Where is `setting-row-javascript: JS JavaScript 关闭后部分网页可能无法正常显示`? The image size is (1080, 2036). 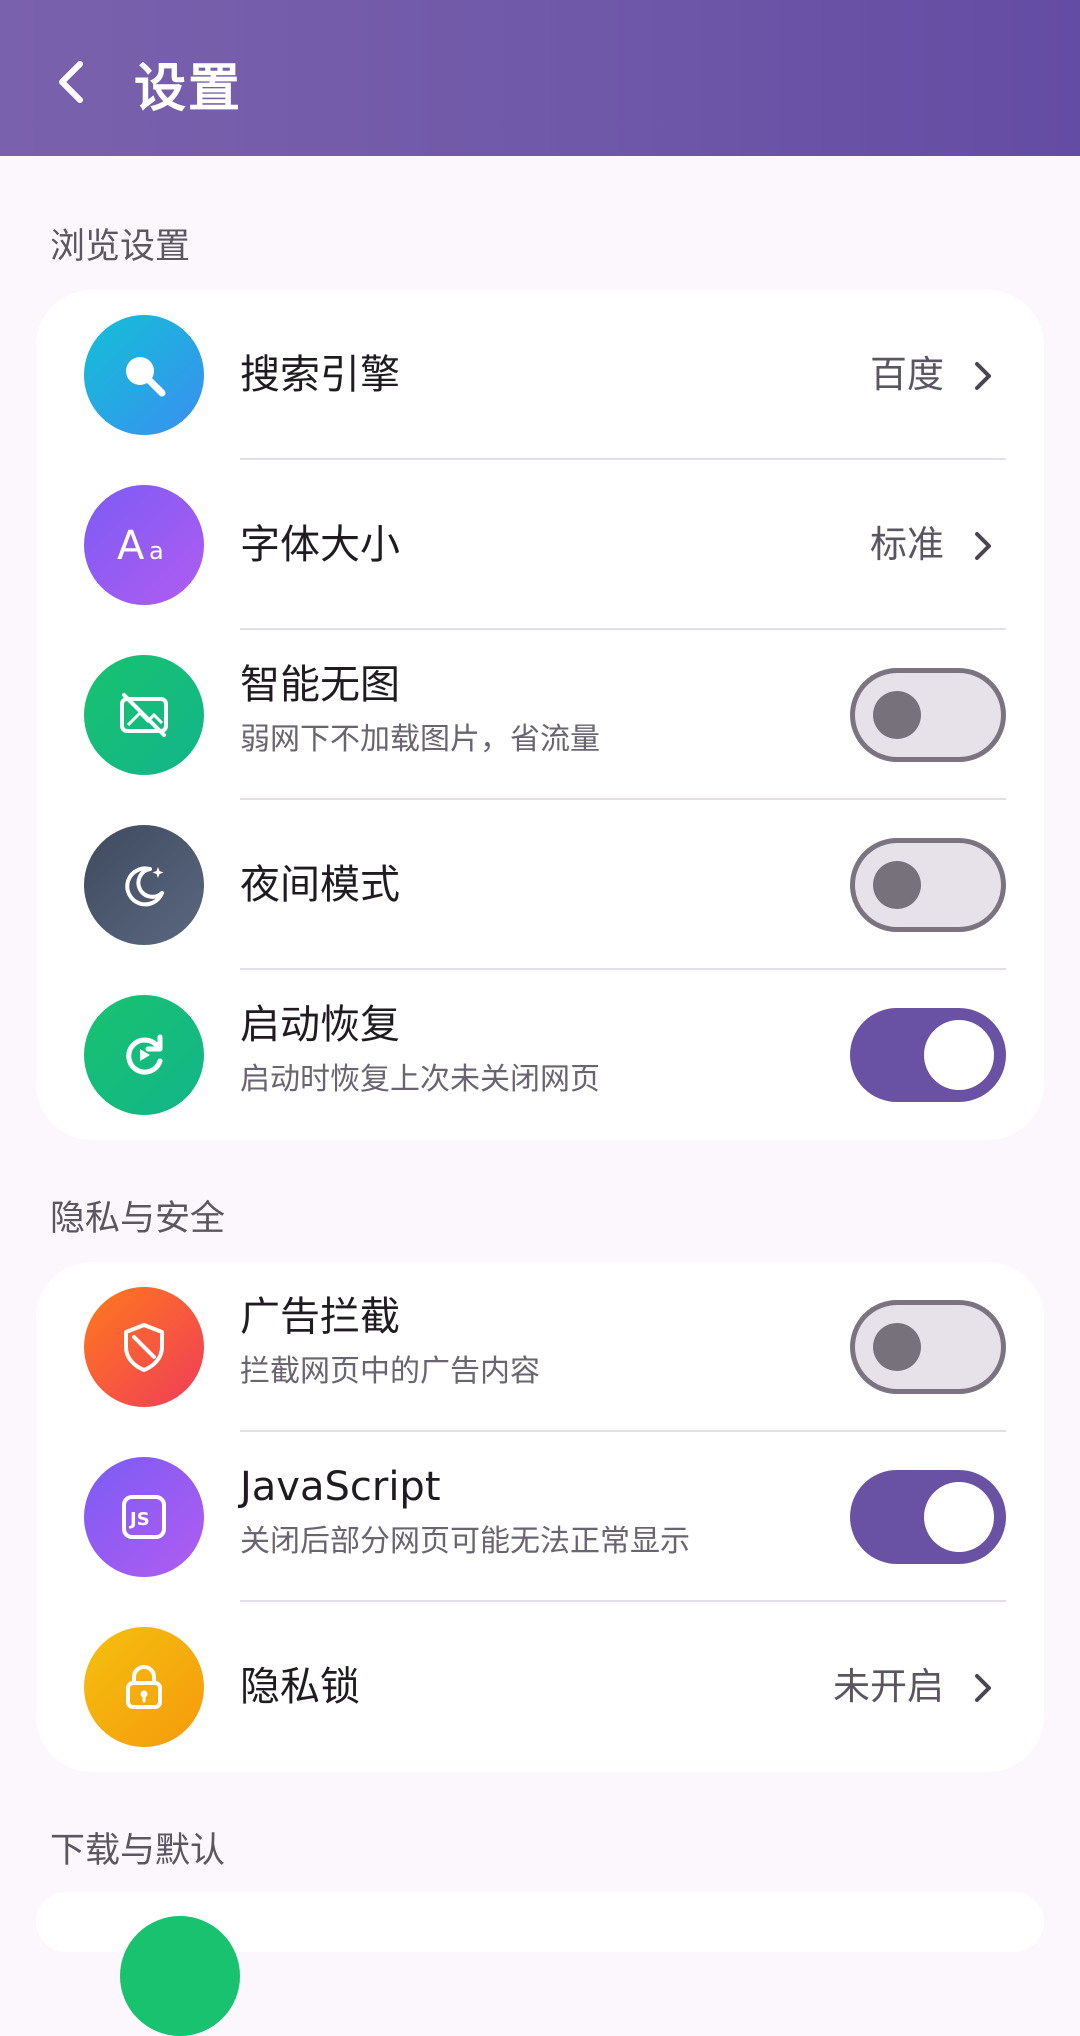
setting-row-javascript: JS JavaScript 关闭后部分网页可能无法正常显示 is located at coordinates (540, 1517).